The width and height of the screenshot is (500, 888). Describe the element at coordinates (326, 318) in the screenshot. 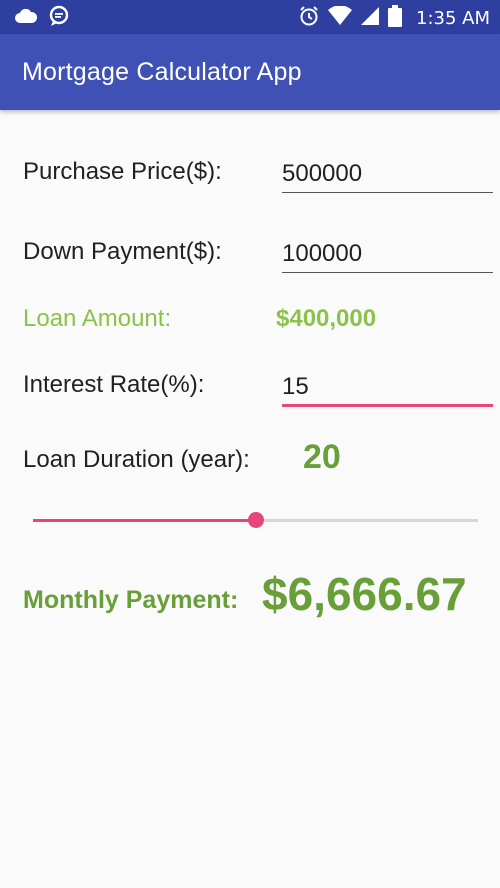

I see `loan-amount-value: $400,000` at that location.